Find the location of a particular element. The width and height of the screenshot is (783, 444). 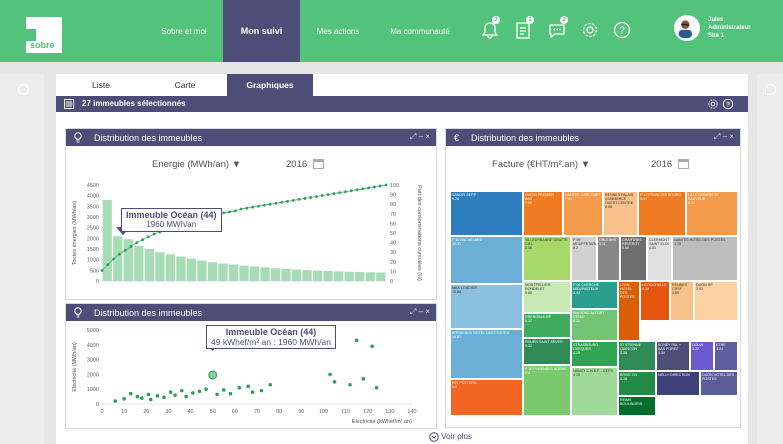

highlighted-point is located at coordinates (213, 375).